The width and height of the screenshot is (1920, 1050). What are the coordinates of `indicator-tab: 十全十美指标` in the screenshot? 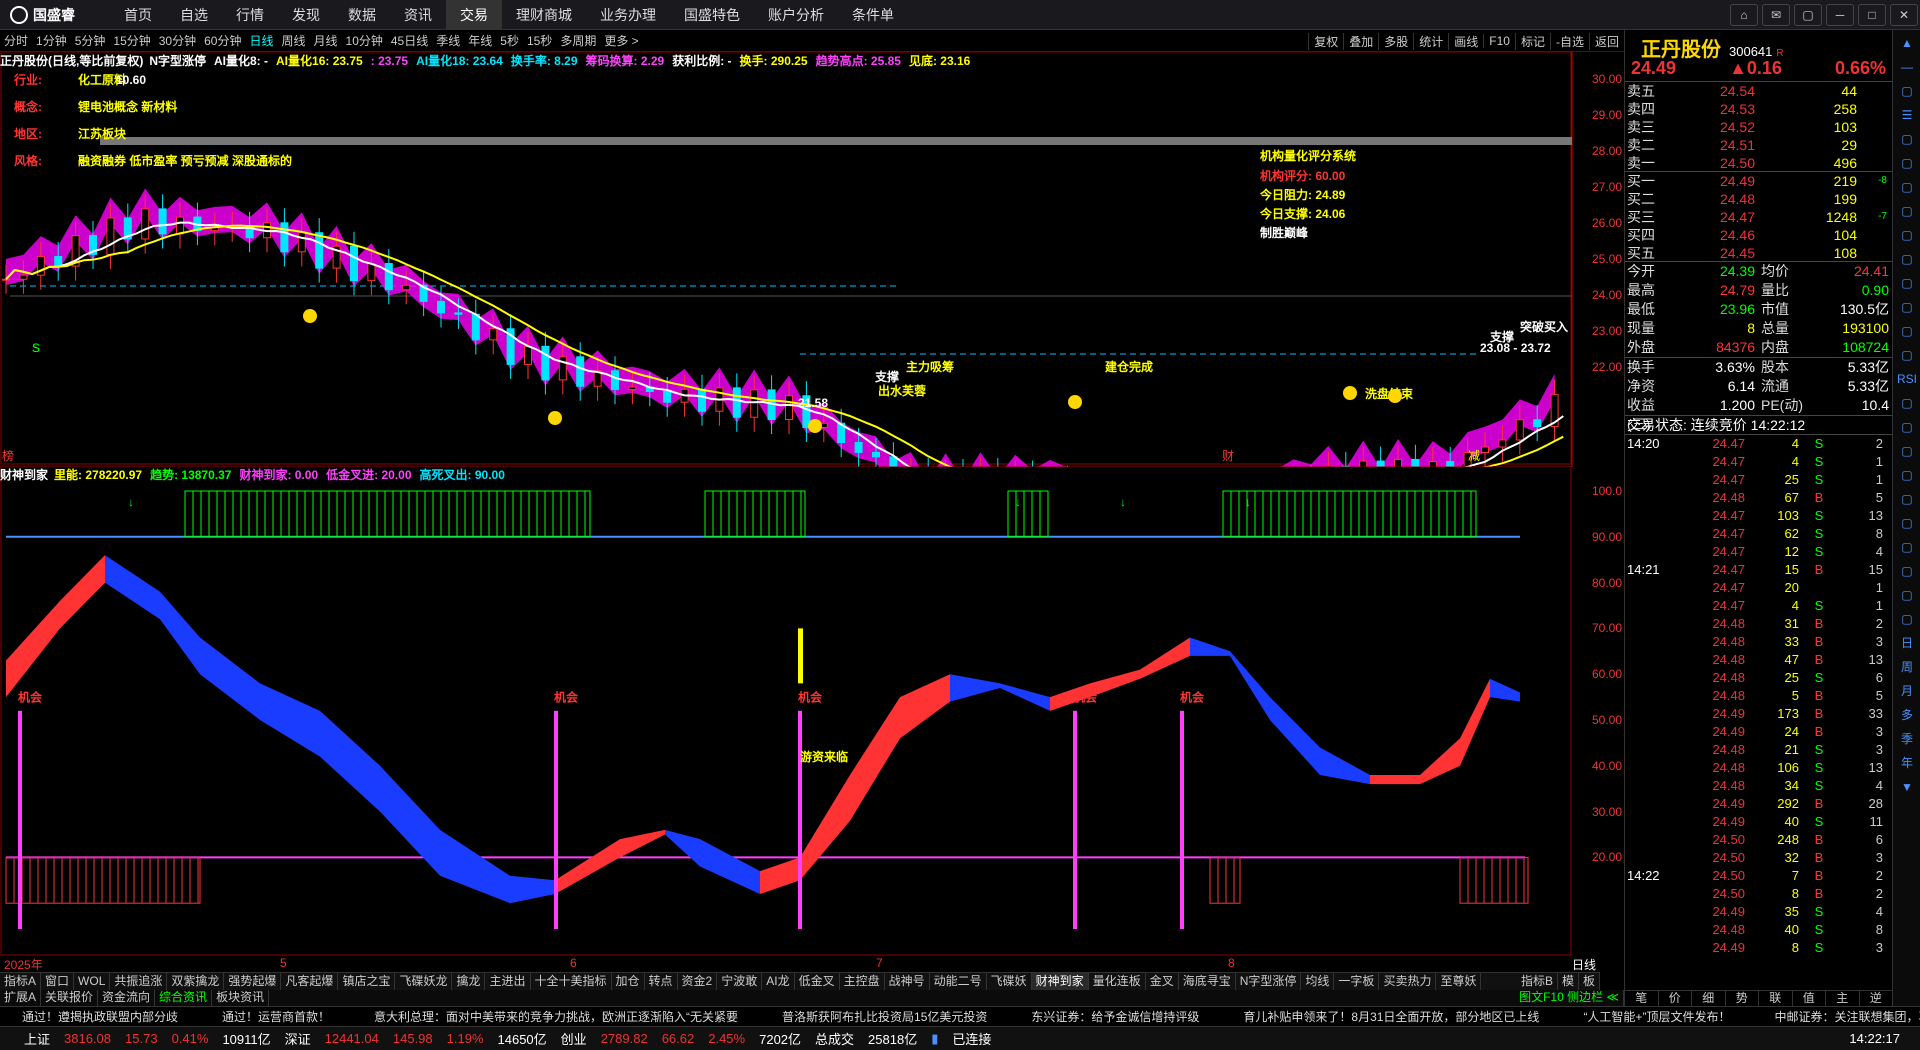 It's located at (571, 981).